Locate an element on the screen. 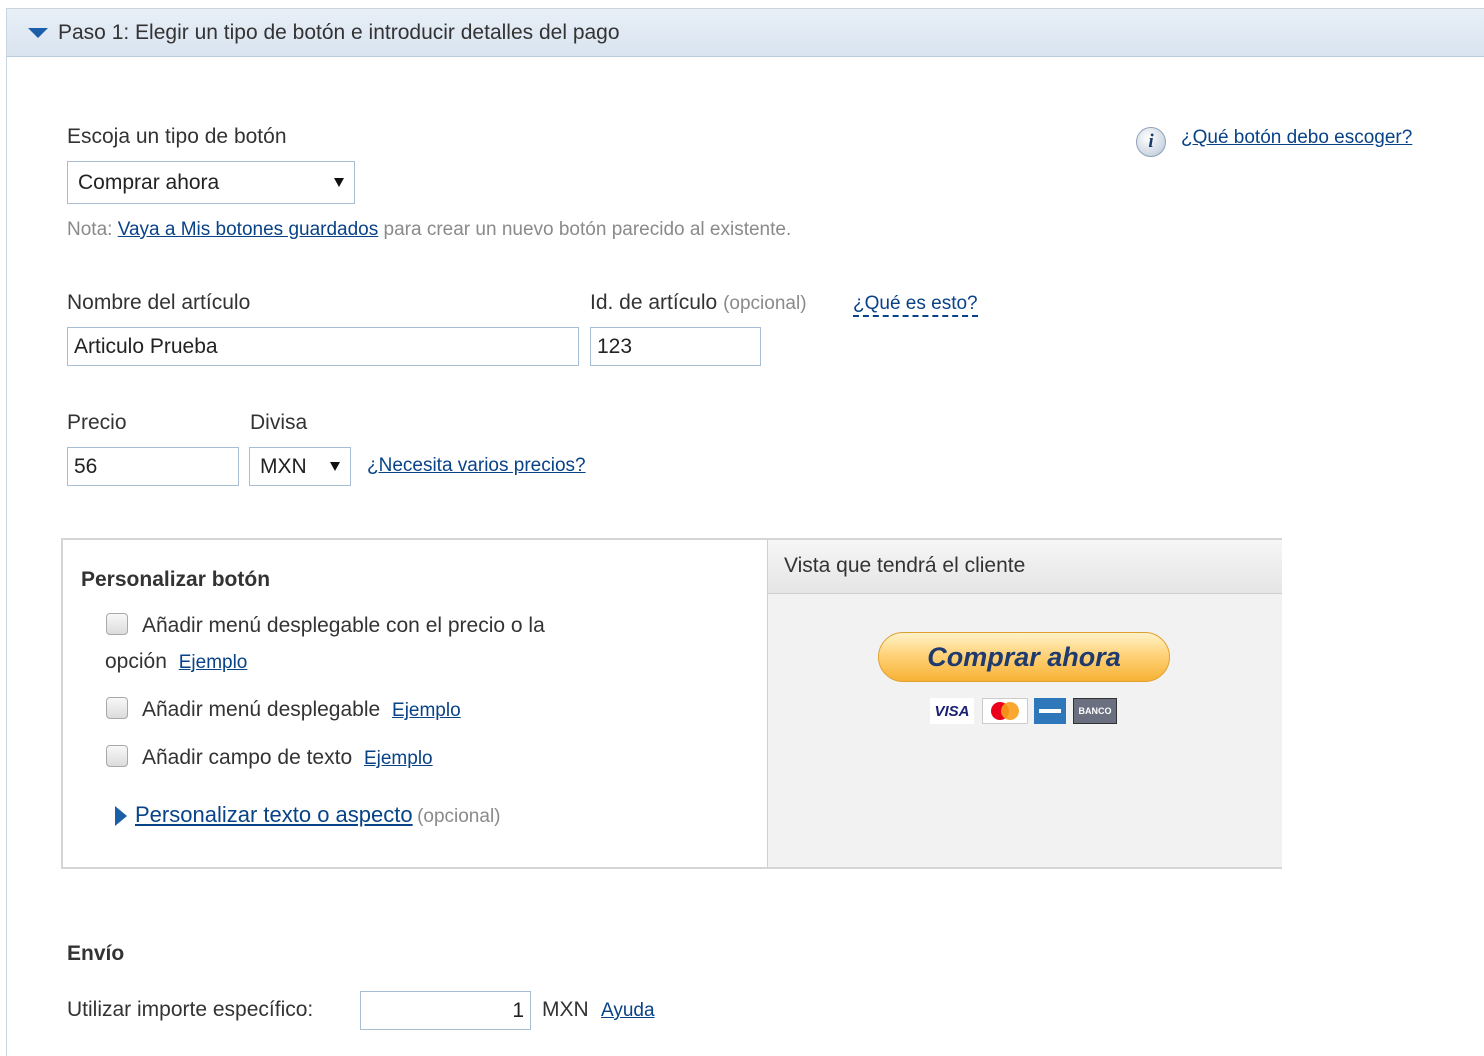 The width and height of the screenshot is (1484, 1056). button-type-label: Escoja un tipo de botón is located at coordinates (177, 136).